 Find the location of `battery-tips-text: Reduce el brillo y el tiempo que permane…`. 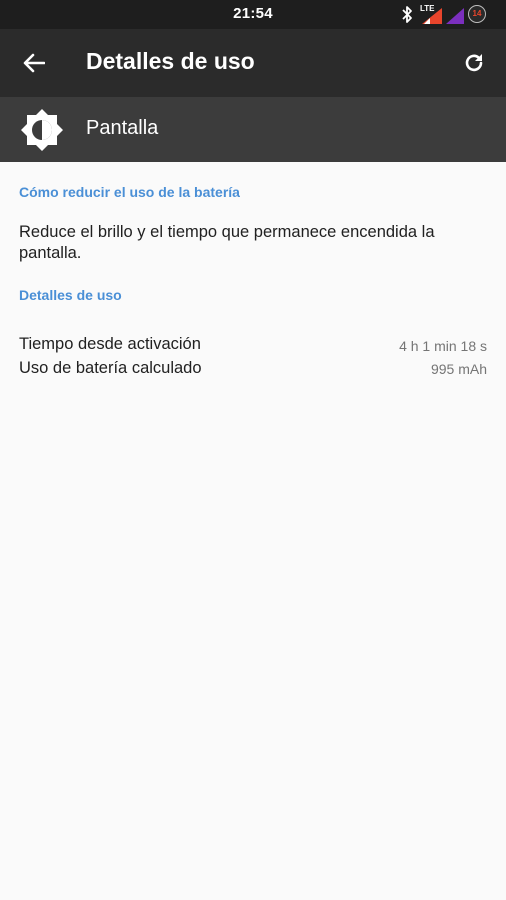

battery-tips-text: Reduce el brillo y el tiempo que permane… is located at coordinates (227, 242).